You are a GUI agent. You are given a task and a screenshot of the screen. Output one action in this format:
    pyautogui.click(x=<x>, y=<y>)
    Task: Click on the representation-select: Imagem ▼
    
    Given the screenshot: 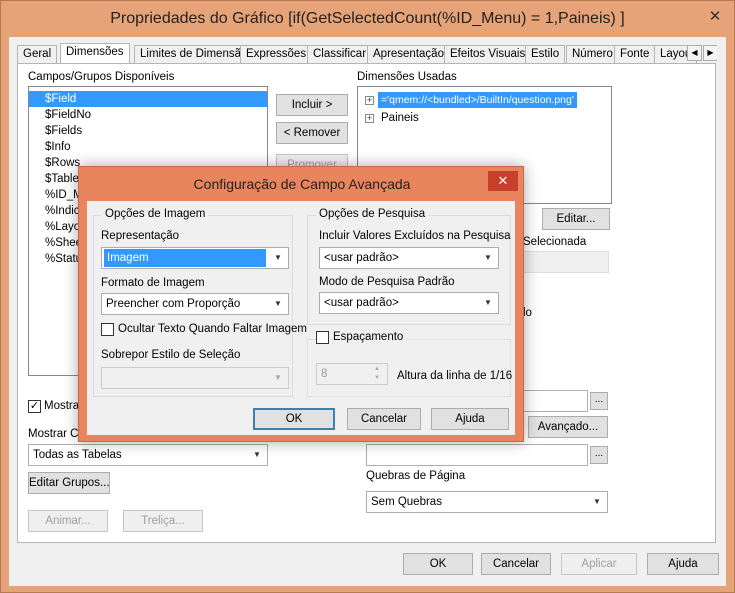 What is the action you would take?
    pyautogui.click(x=195, y=258)
    